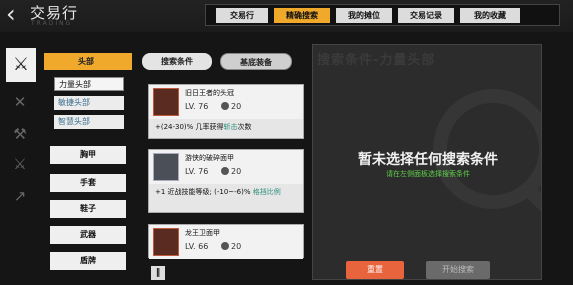  What do you see at coordinates (531, 202) in the screenshot?
I see `magnifier-handle` at bounding box center [531, 202].